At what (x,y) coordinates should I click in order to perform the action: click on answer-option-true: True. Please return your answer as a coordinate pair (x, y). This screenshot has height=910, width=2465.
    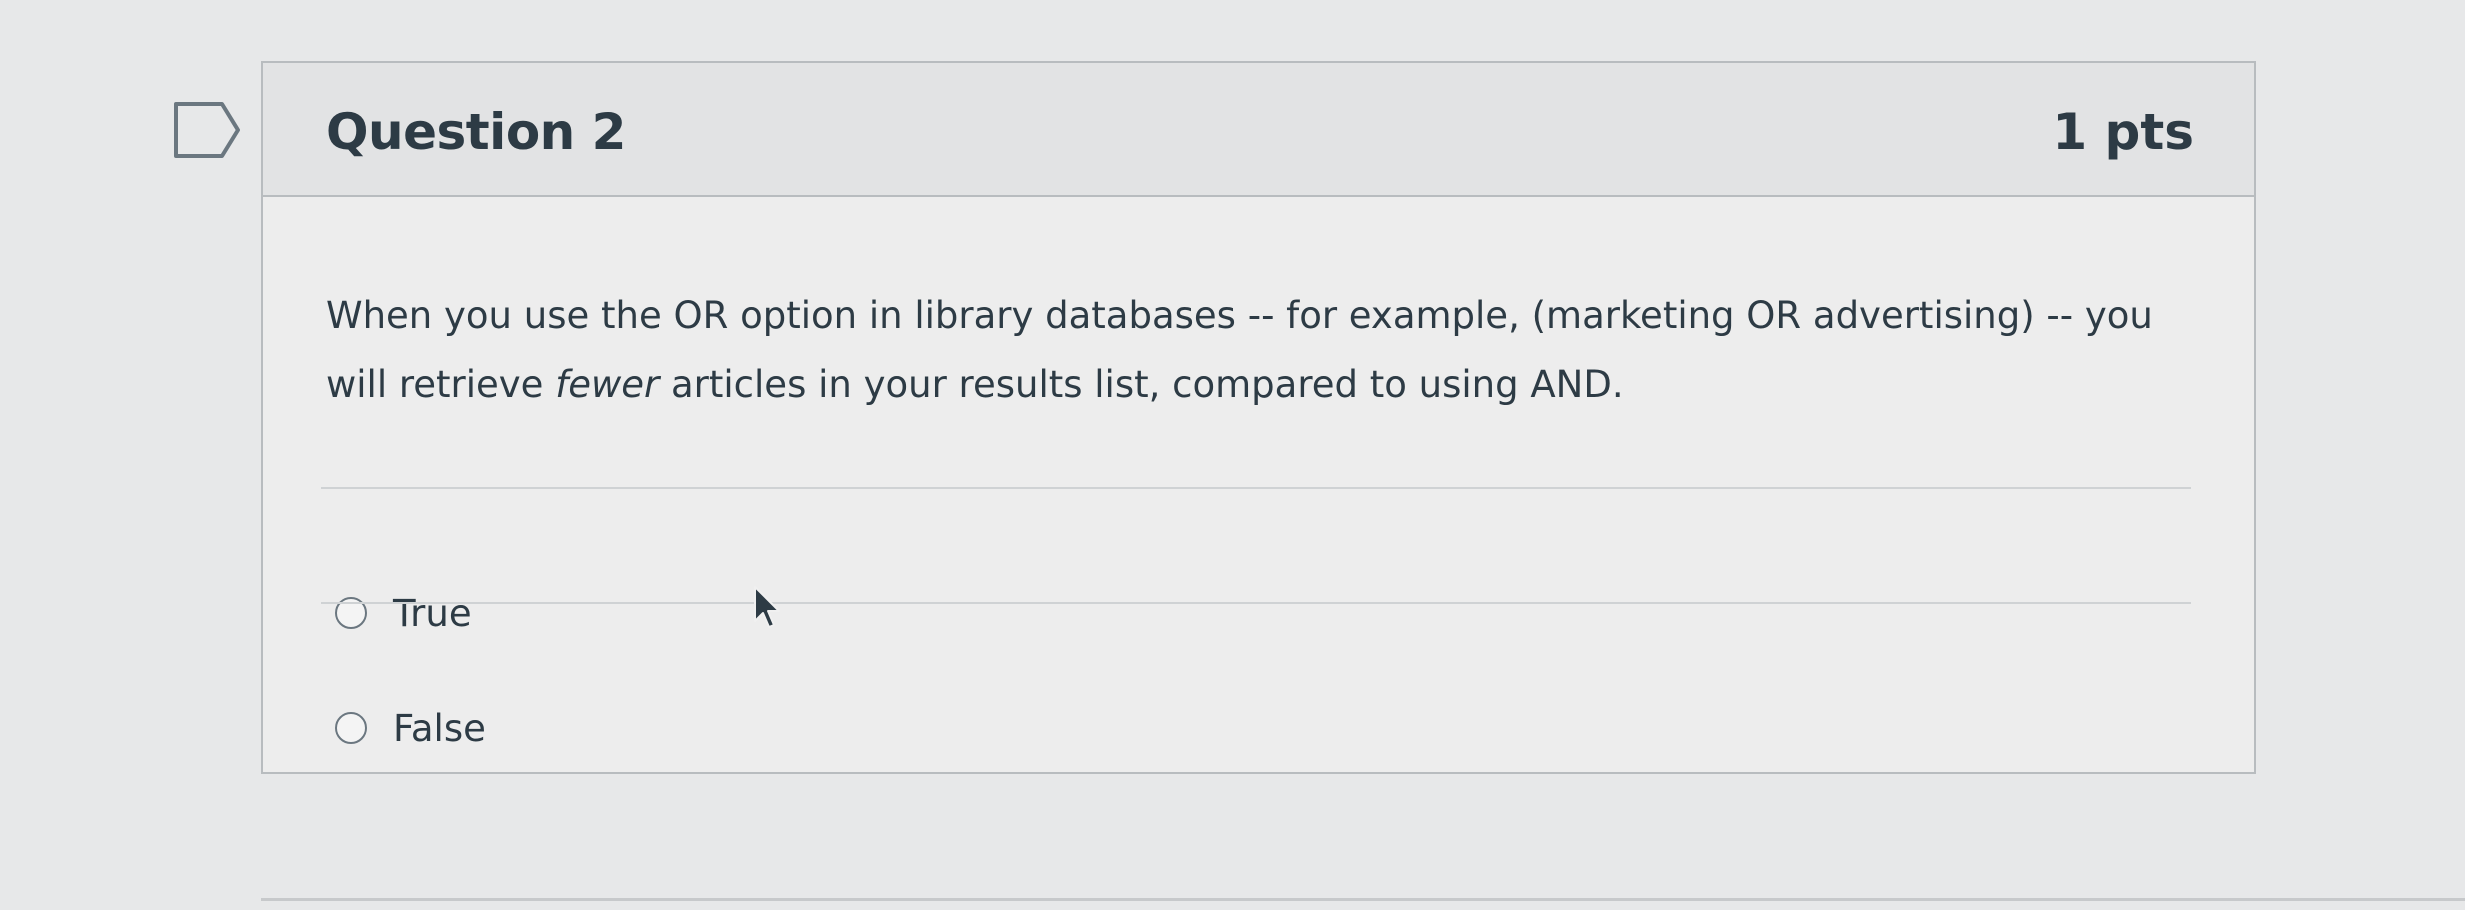
    Looking at the image, I should click on (403, 613).